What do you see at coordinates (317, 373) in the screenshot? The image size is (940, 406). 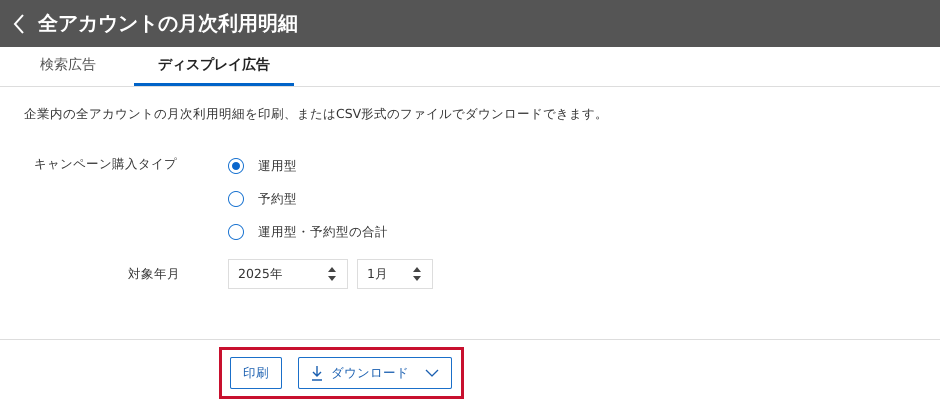 I see `download-icon` at bounding box center [317, 373].